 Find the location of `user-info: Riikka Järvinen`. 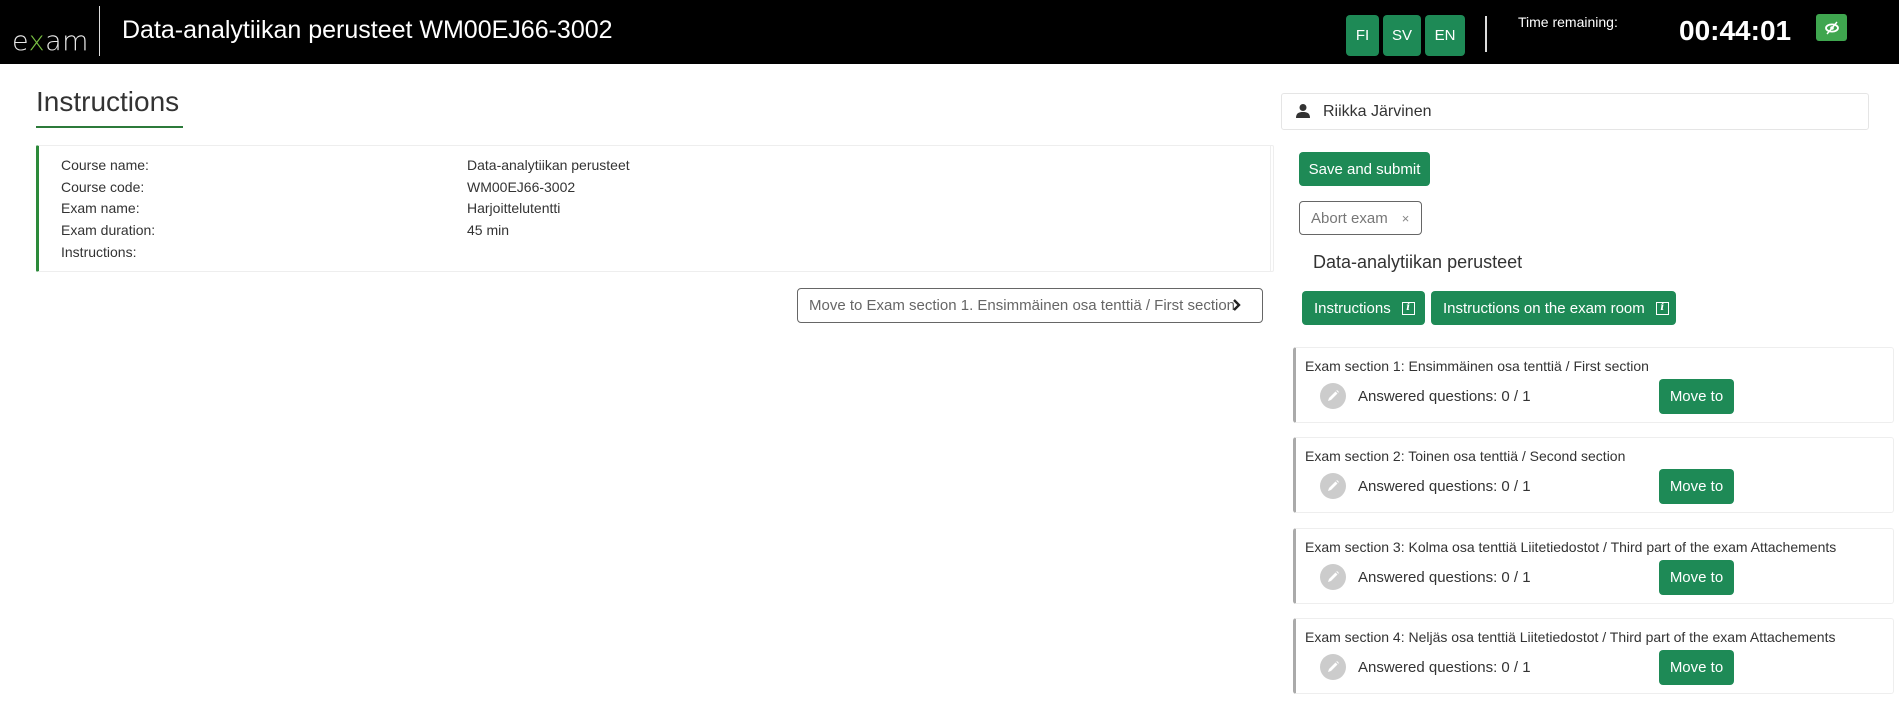

user-info: Riikka Järvinen is located at coordinates (1575, 111).